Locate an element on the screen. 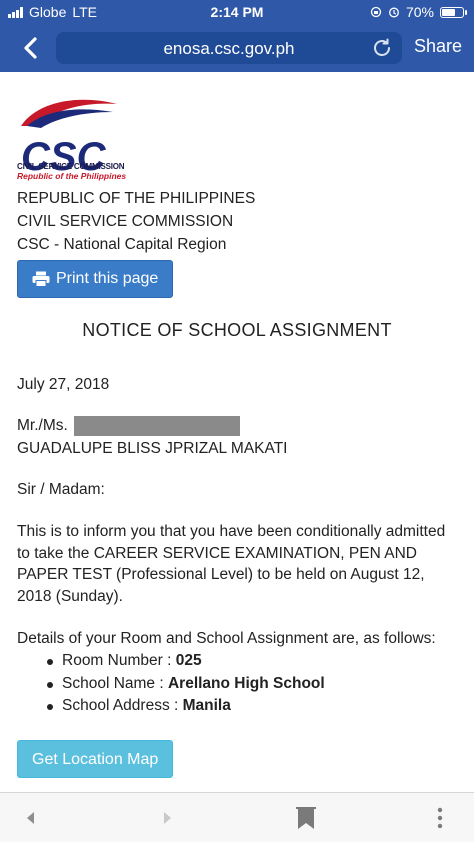  address-bar: enosa.csc.gov.ph is located at coordinates (229, 48).